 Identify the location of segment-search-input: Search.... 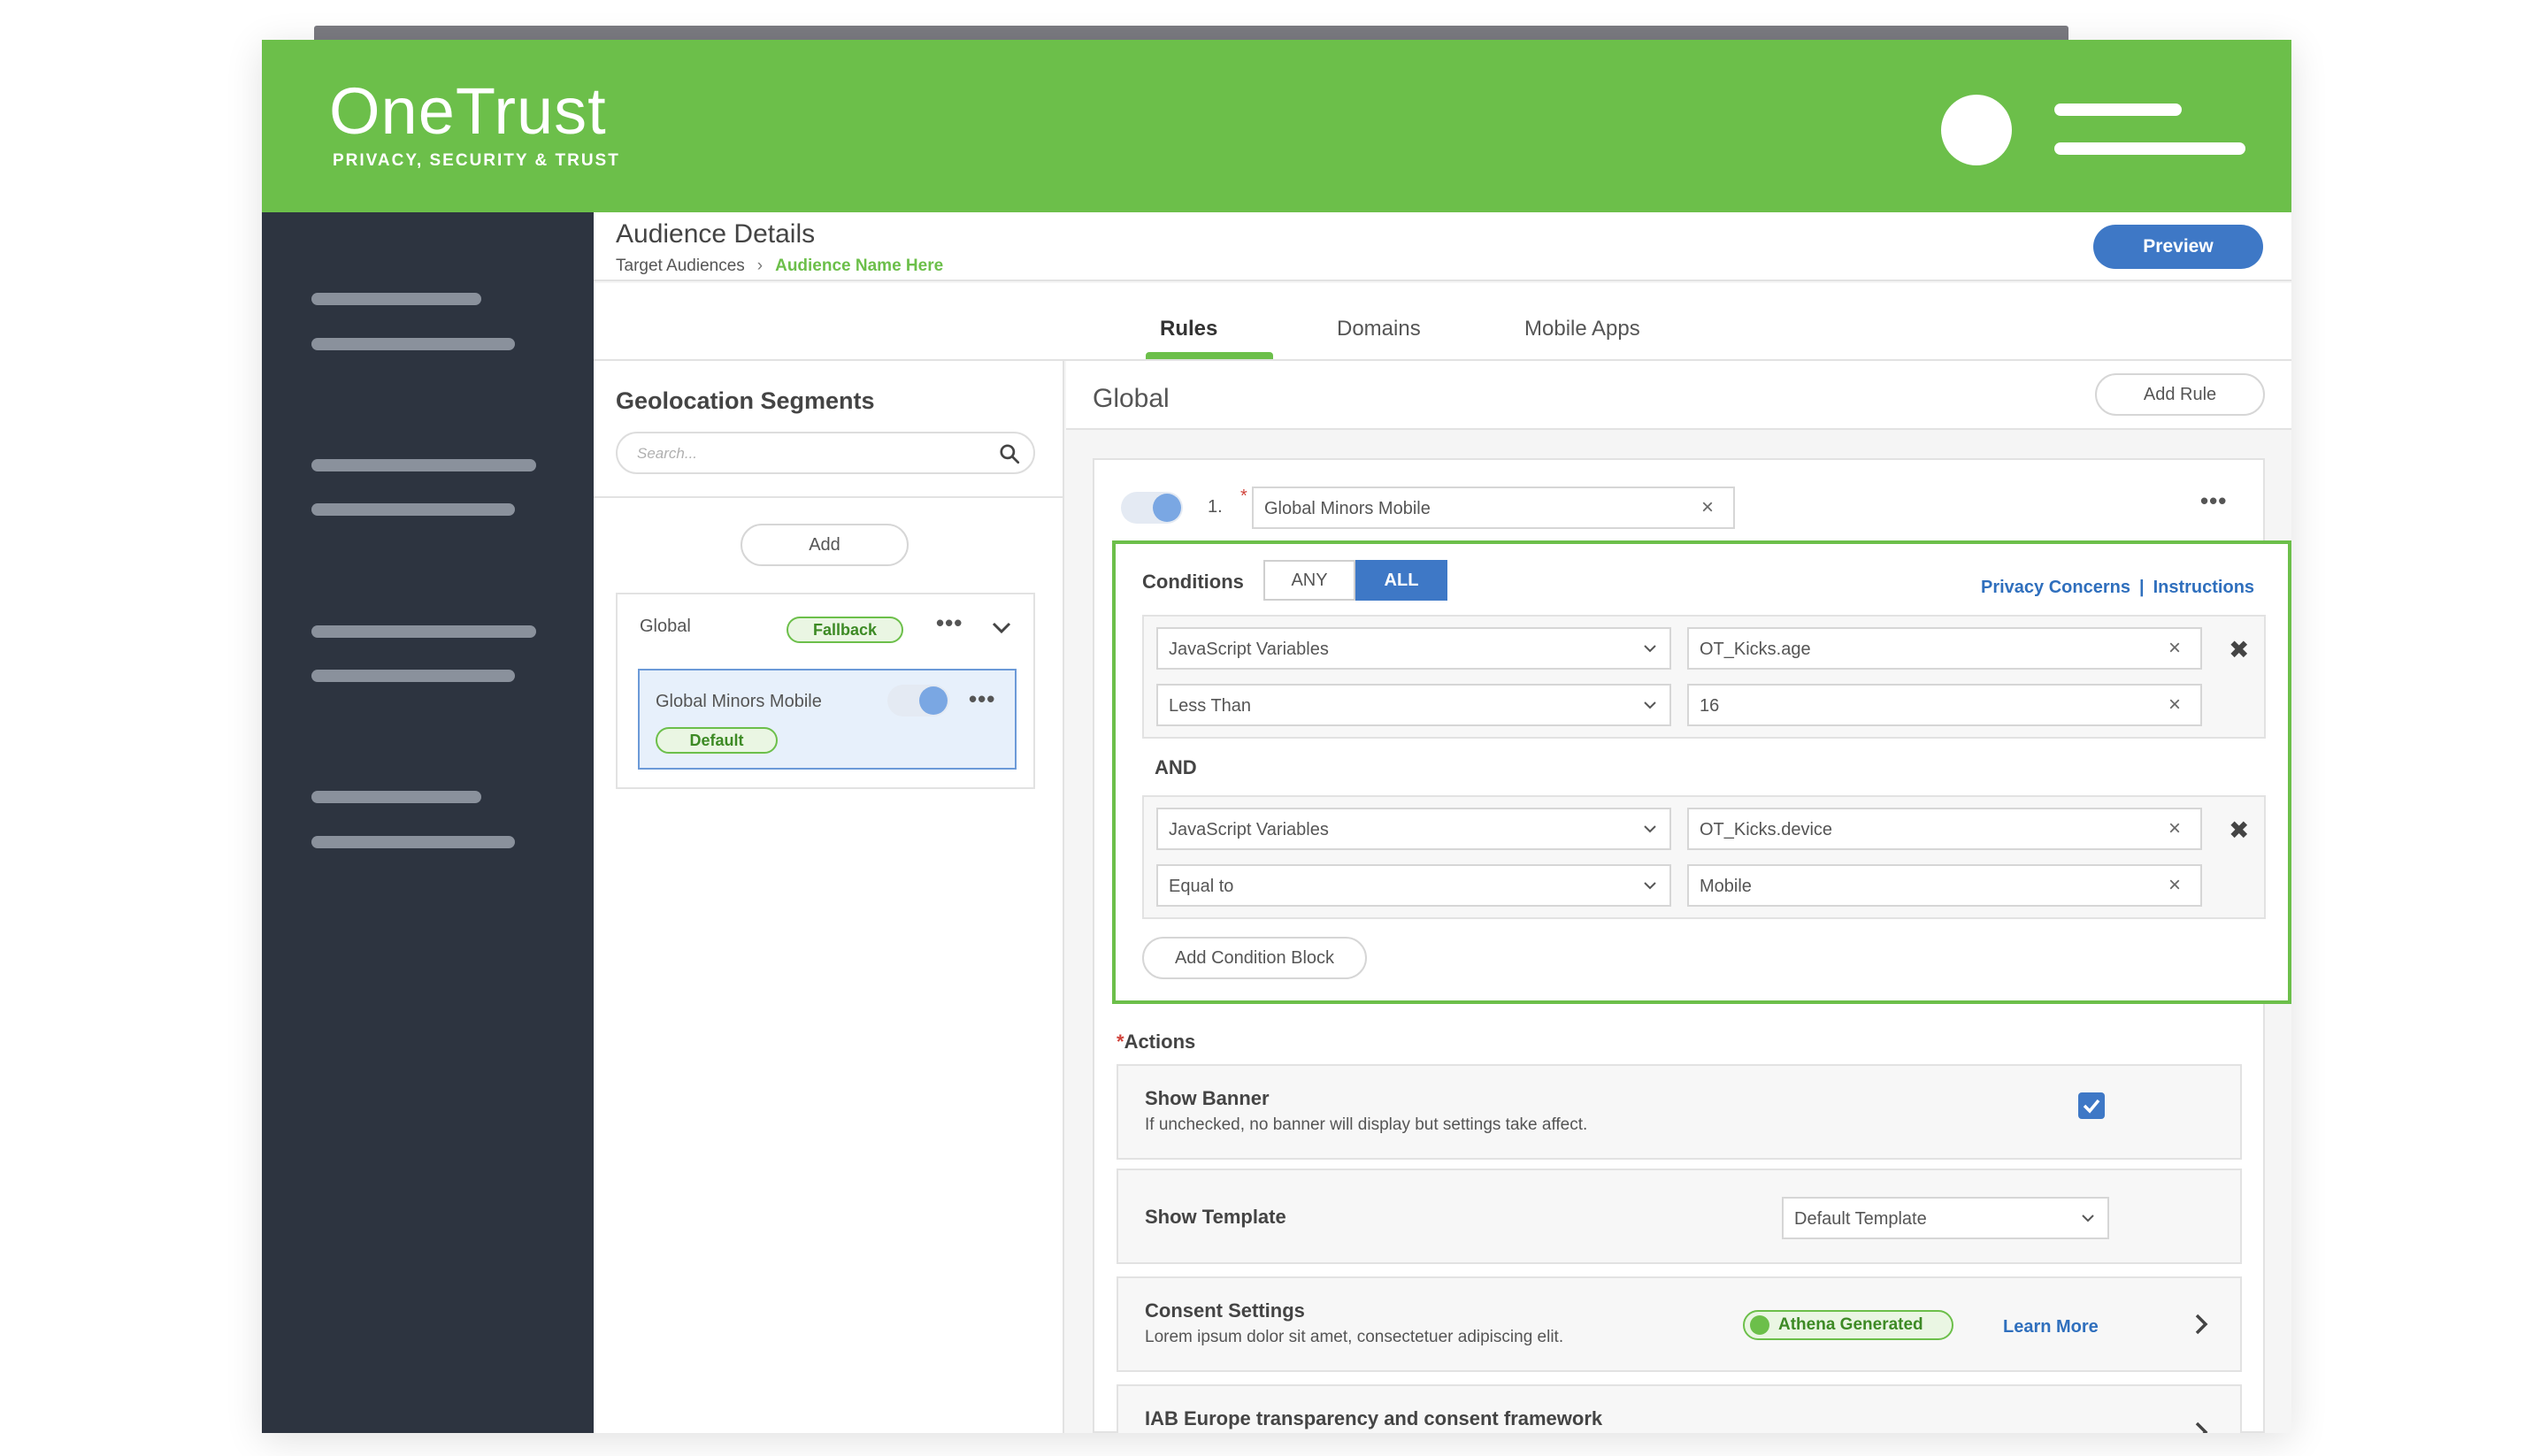
(825, 453).